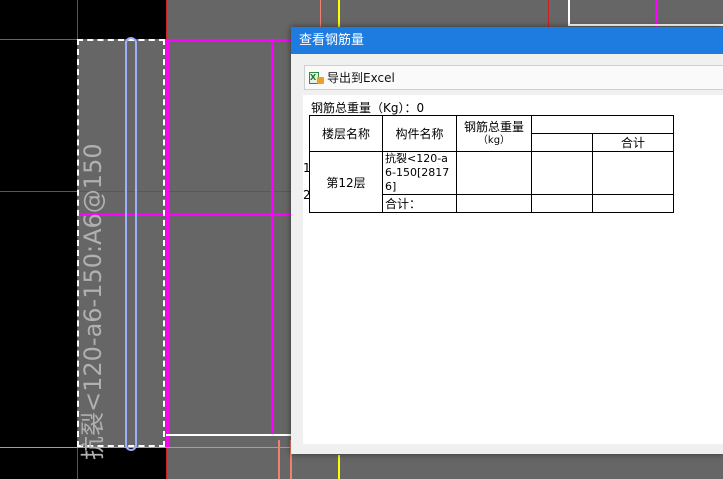 The image size is (723, 479). What do you see at coordinates (145, 447) in the screenshot?
I see `grid-line-h4` at bounding box center [145, 447].